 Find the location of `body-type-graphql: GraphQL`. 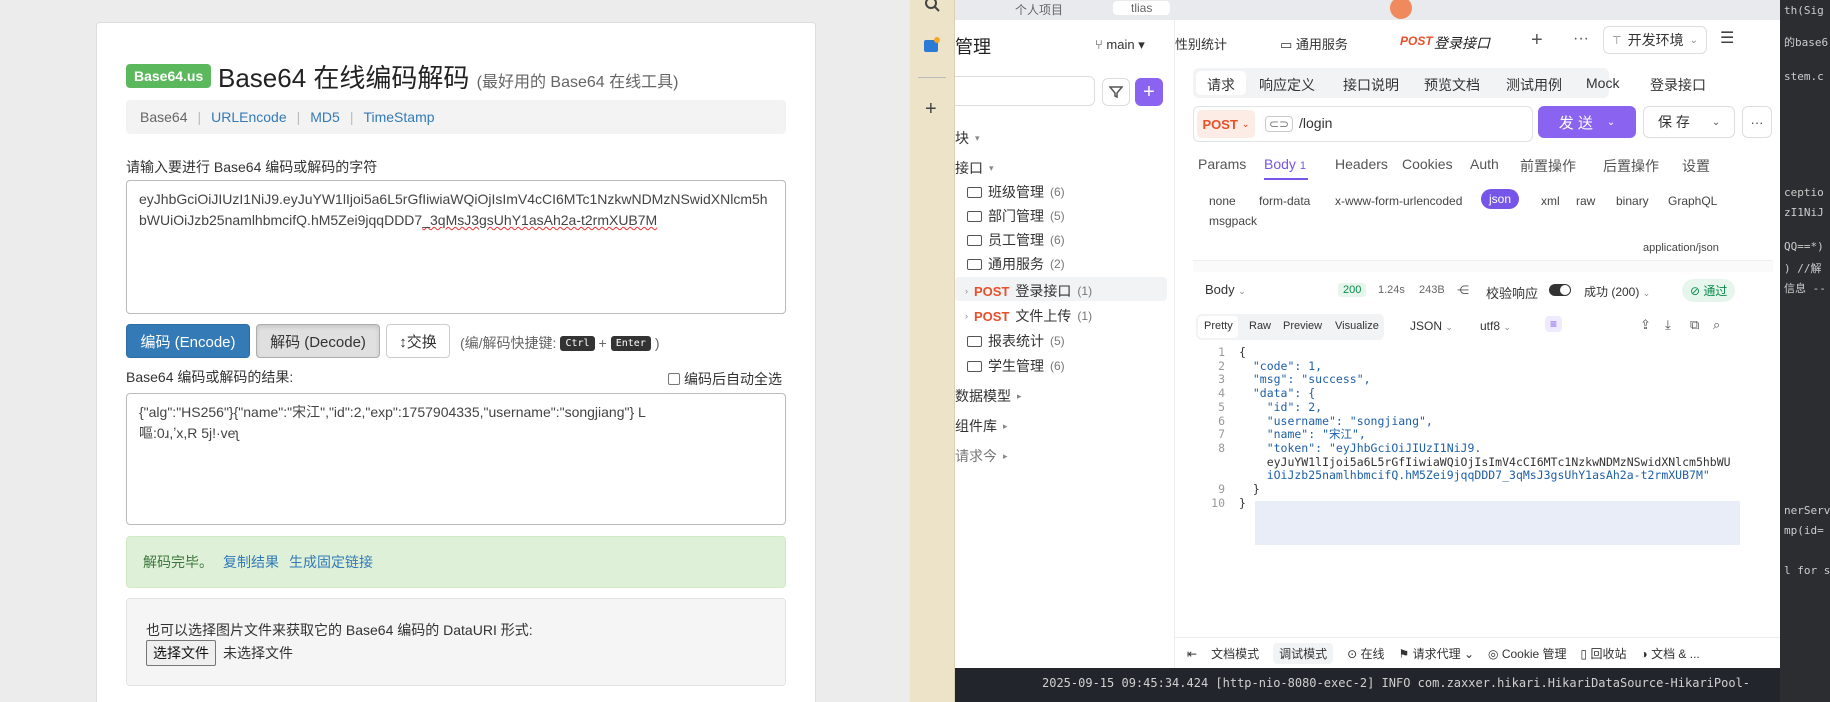

body-type-graphql: GraphQL is located at coordinates (1692, 201).